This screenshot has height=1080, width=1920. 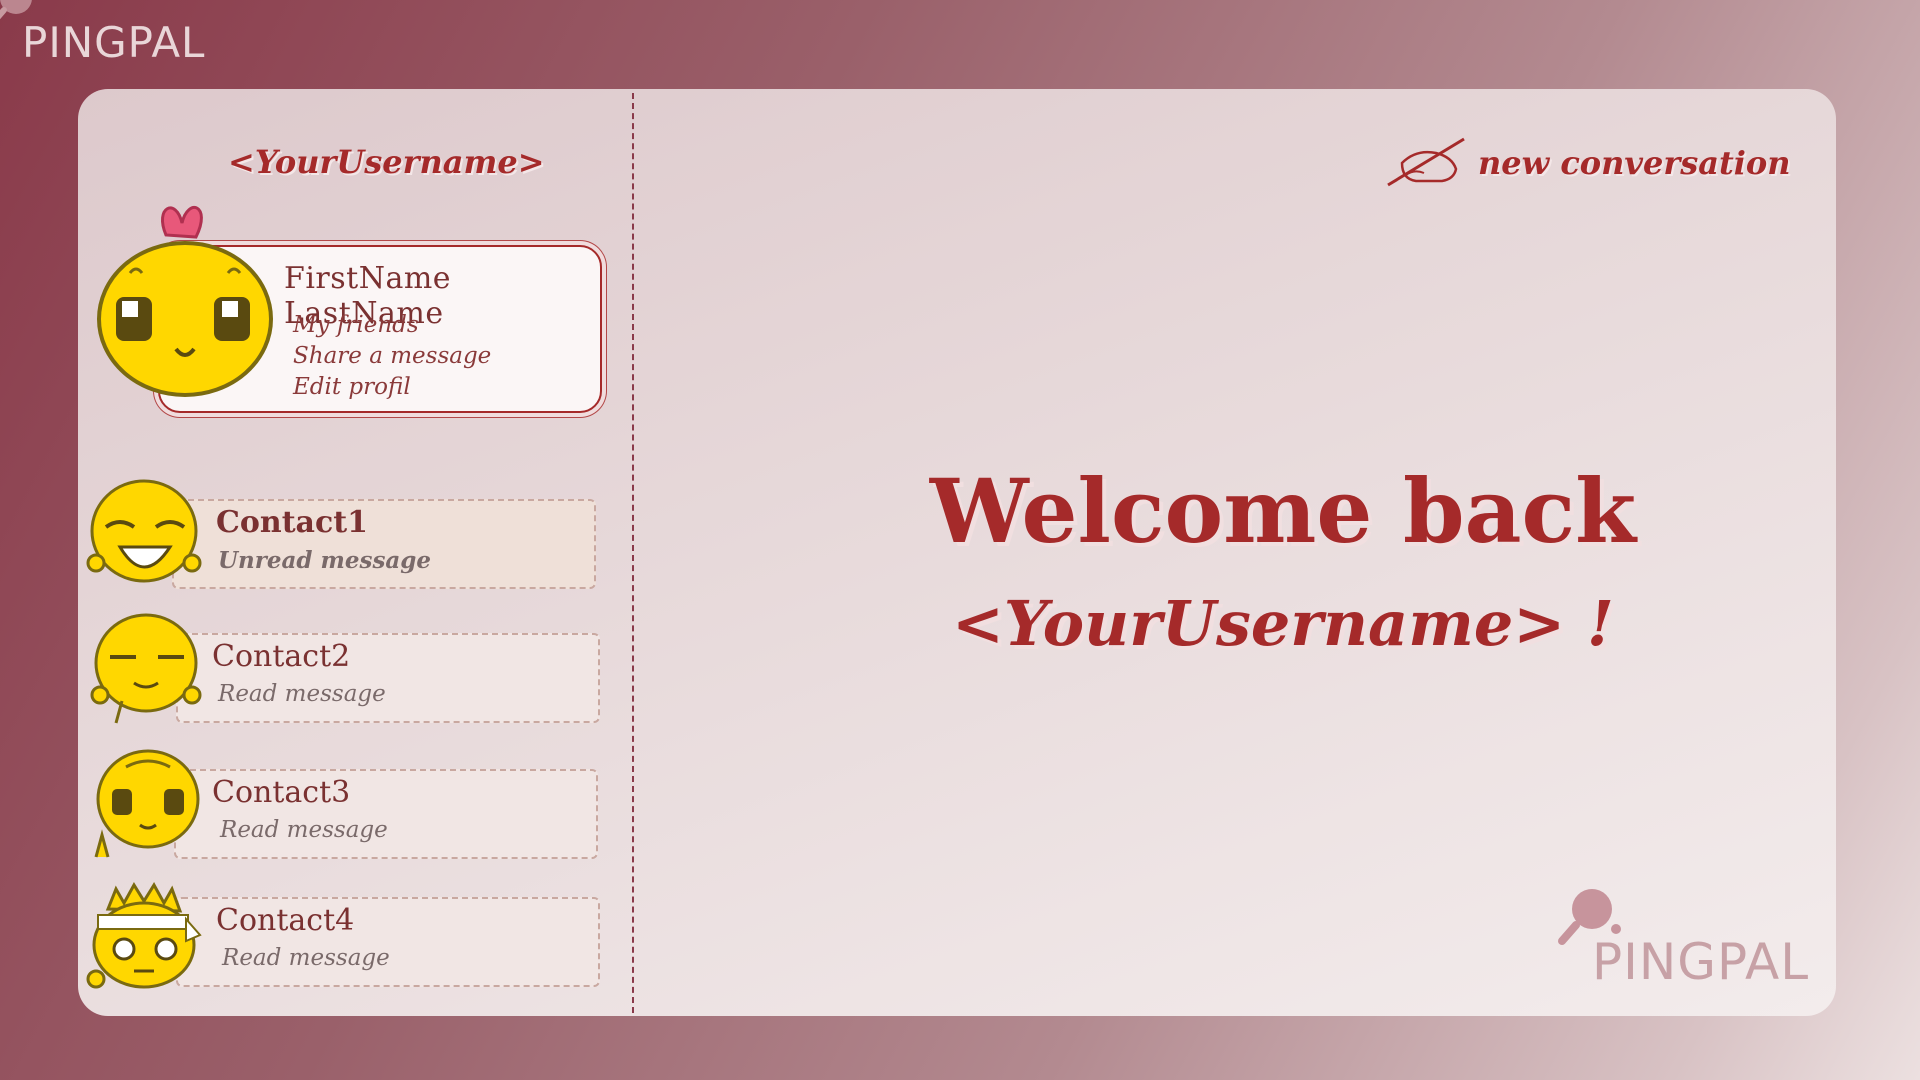 What do you see at coordinates (1426, 162) in the screenshot?
I see `pen-writing-icon` at bounding box center [1426, 162].